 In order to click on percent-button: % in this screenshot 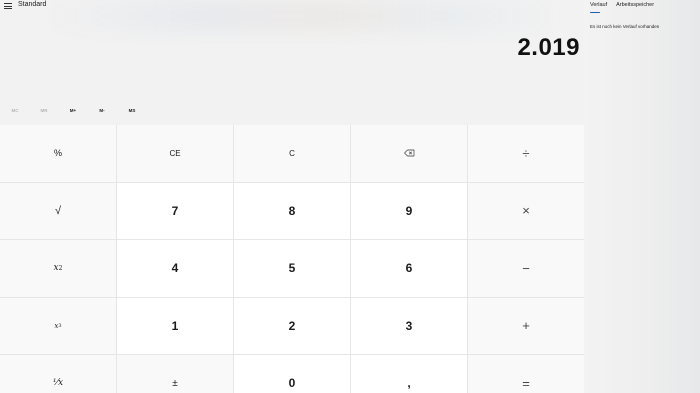, I will do `click(58, 153)`.